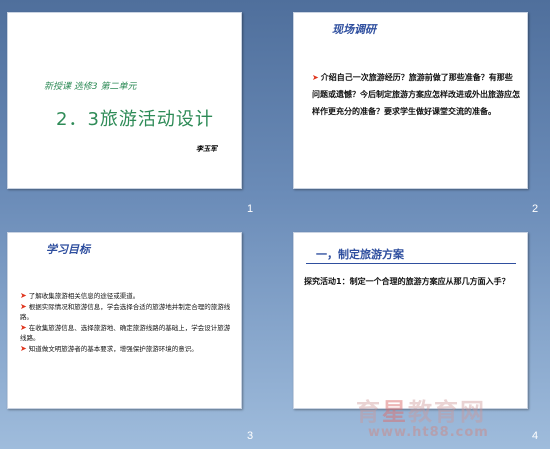  Describe the element at coordinates (421, 412) in the screenshot. I see `watermark-logo: 育星教育网` at that location.